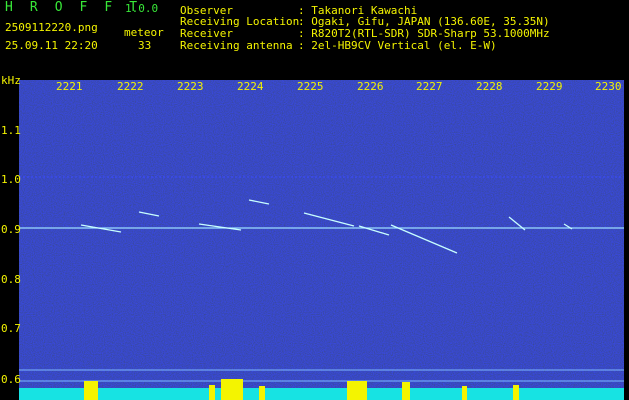 The image size is (629, 400). Describe the element at coordinates (69, 86) in the screenshot. I see `x-tick: 2221` at that location.